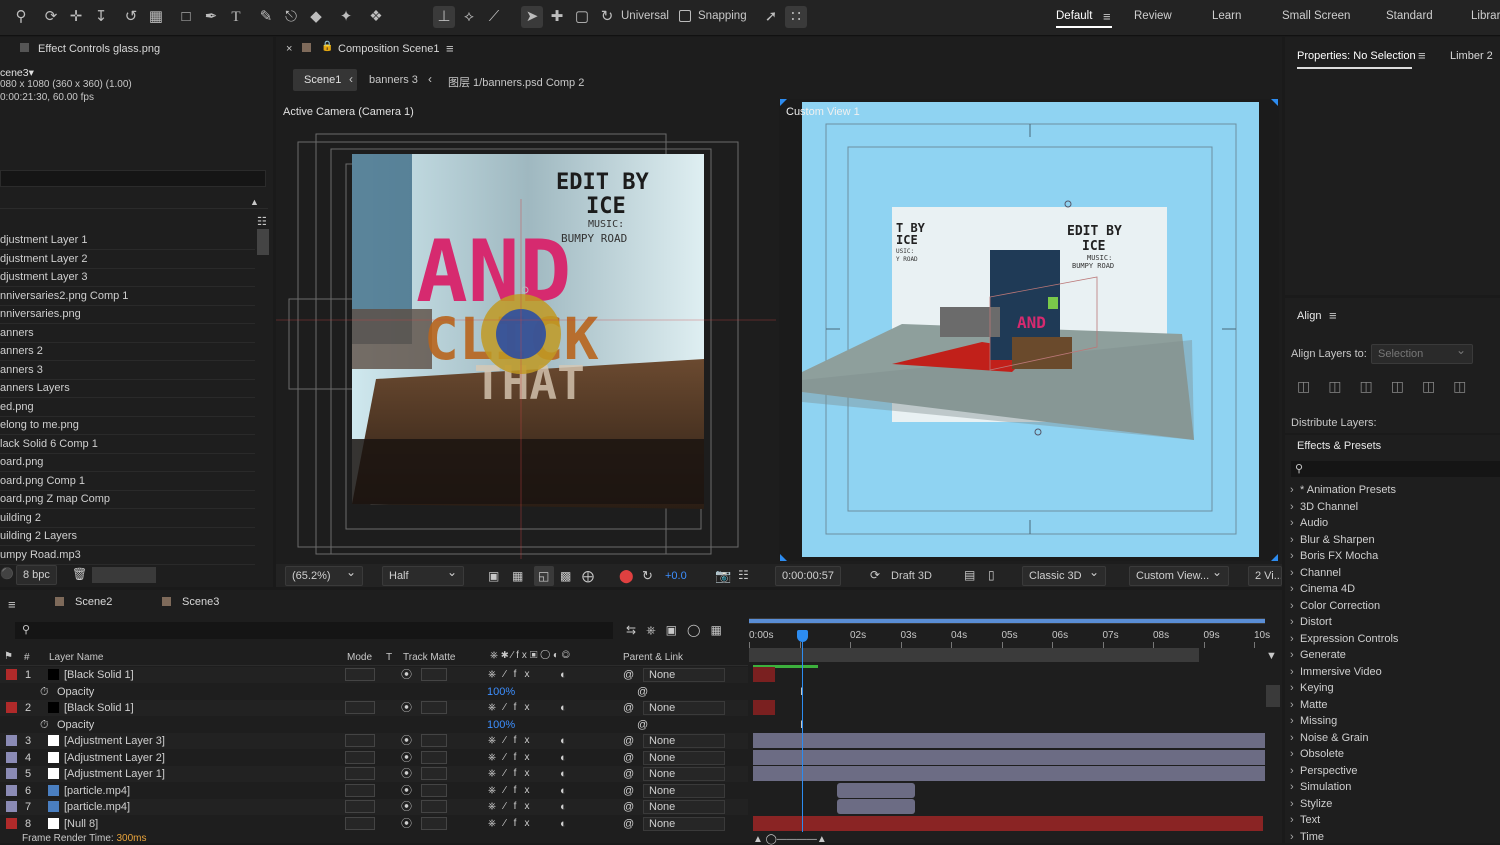 This screenshot has width=1500, height=845. Describe the element at coordinates (1311, 804) in the screenshot. I see `effects-category: › Stylize` at that location.